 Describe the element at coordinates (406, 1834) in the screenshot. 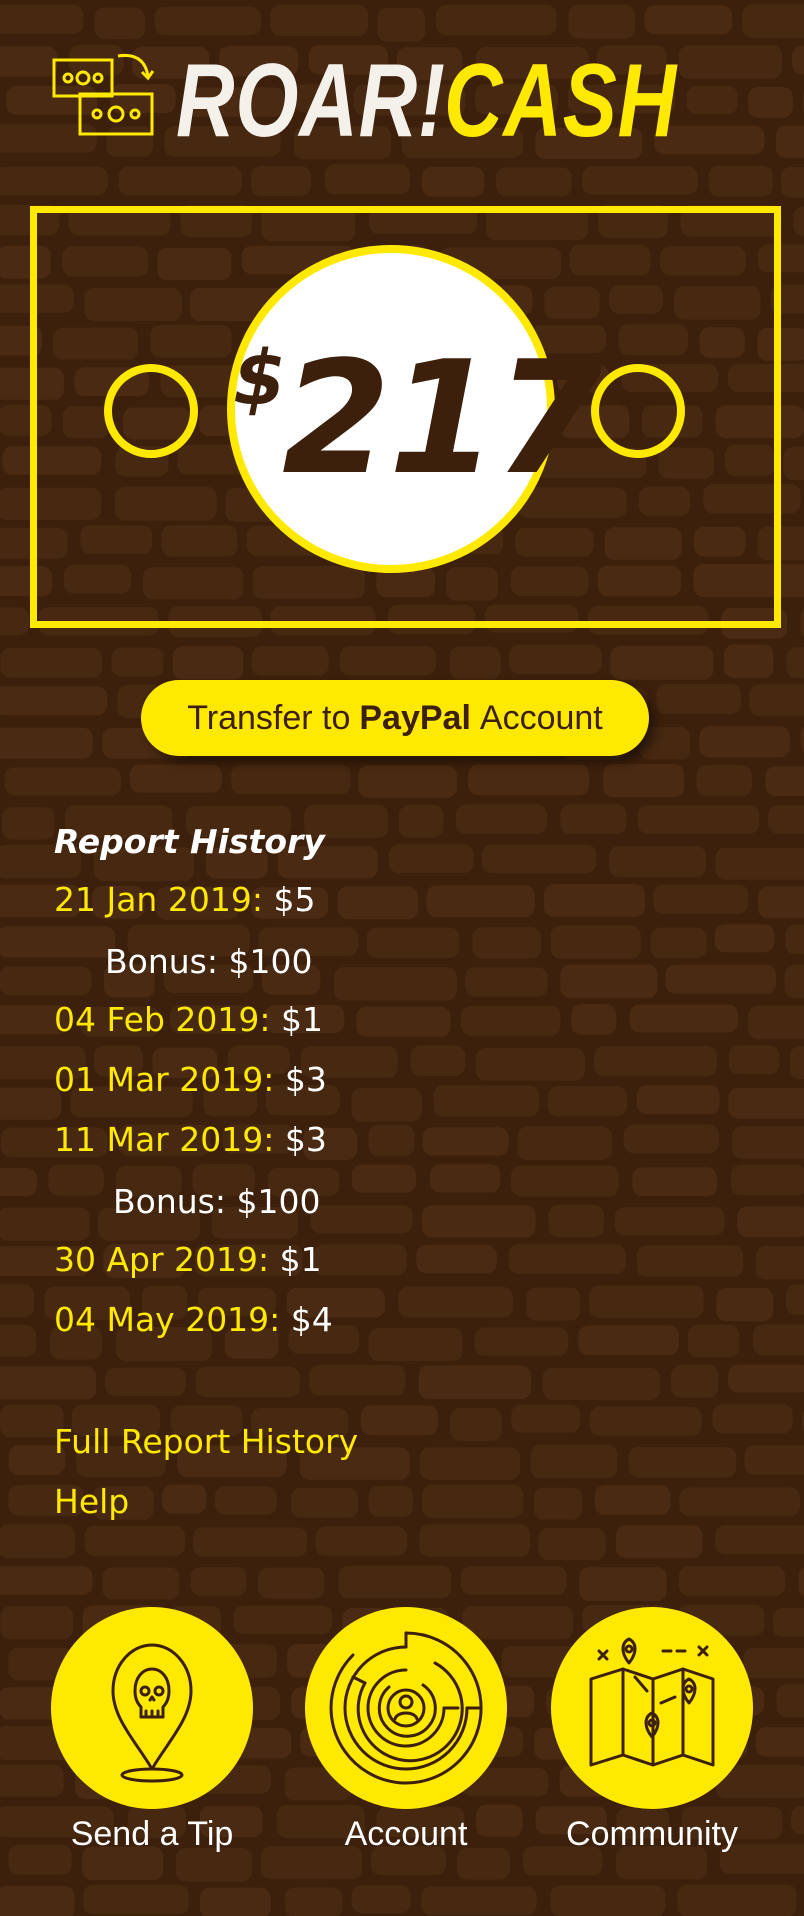

I see `nav-account-label: Account` at that location.